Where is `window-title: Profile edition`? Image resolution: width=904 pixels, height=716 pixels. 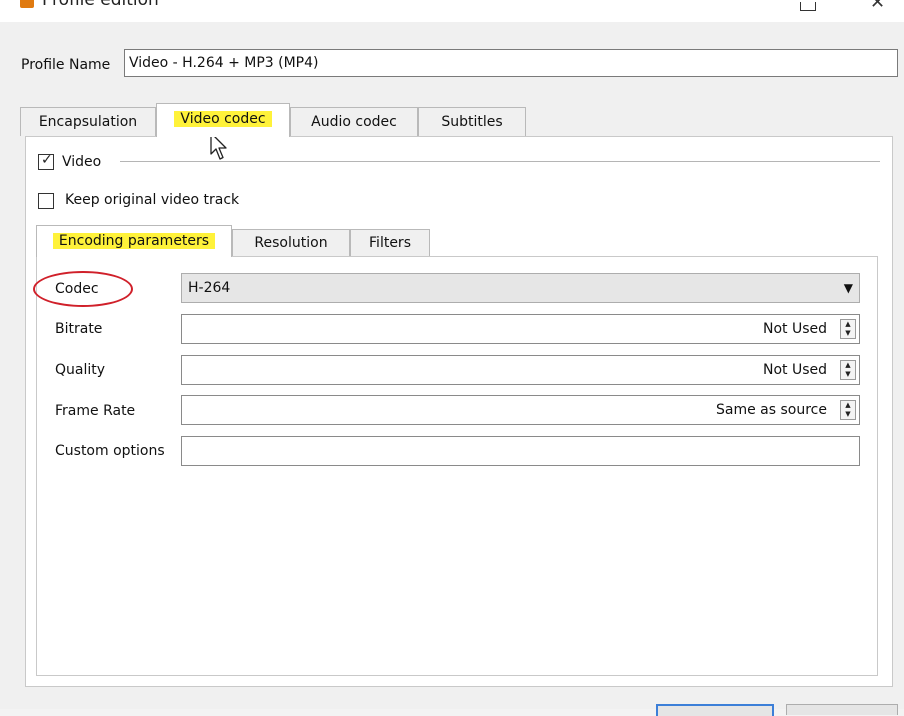
window-title: Profile edition is located at coordinates (100, 5).